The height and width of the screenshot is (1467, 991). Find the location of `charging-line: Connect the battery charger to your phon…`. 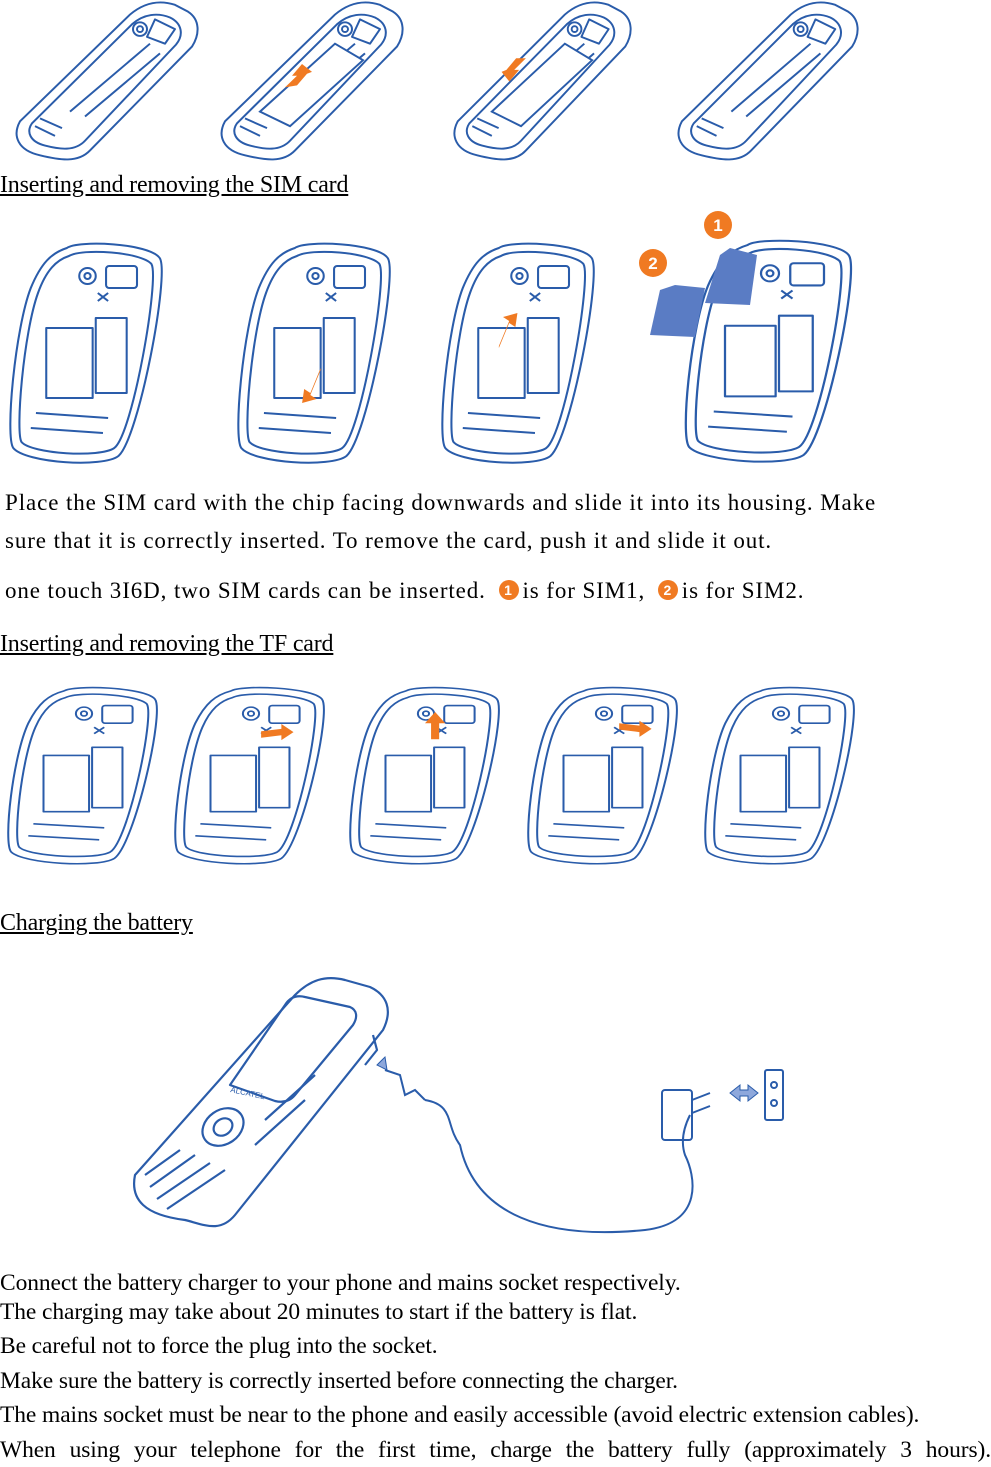

charging-line: Connect the battery charger to your phon… is located at coordinates (340, 1283).